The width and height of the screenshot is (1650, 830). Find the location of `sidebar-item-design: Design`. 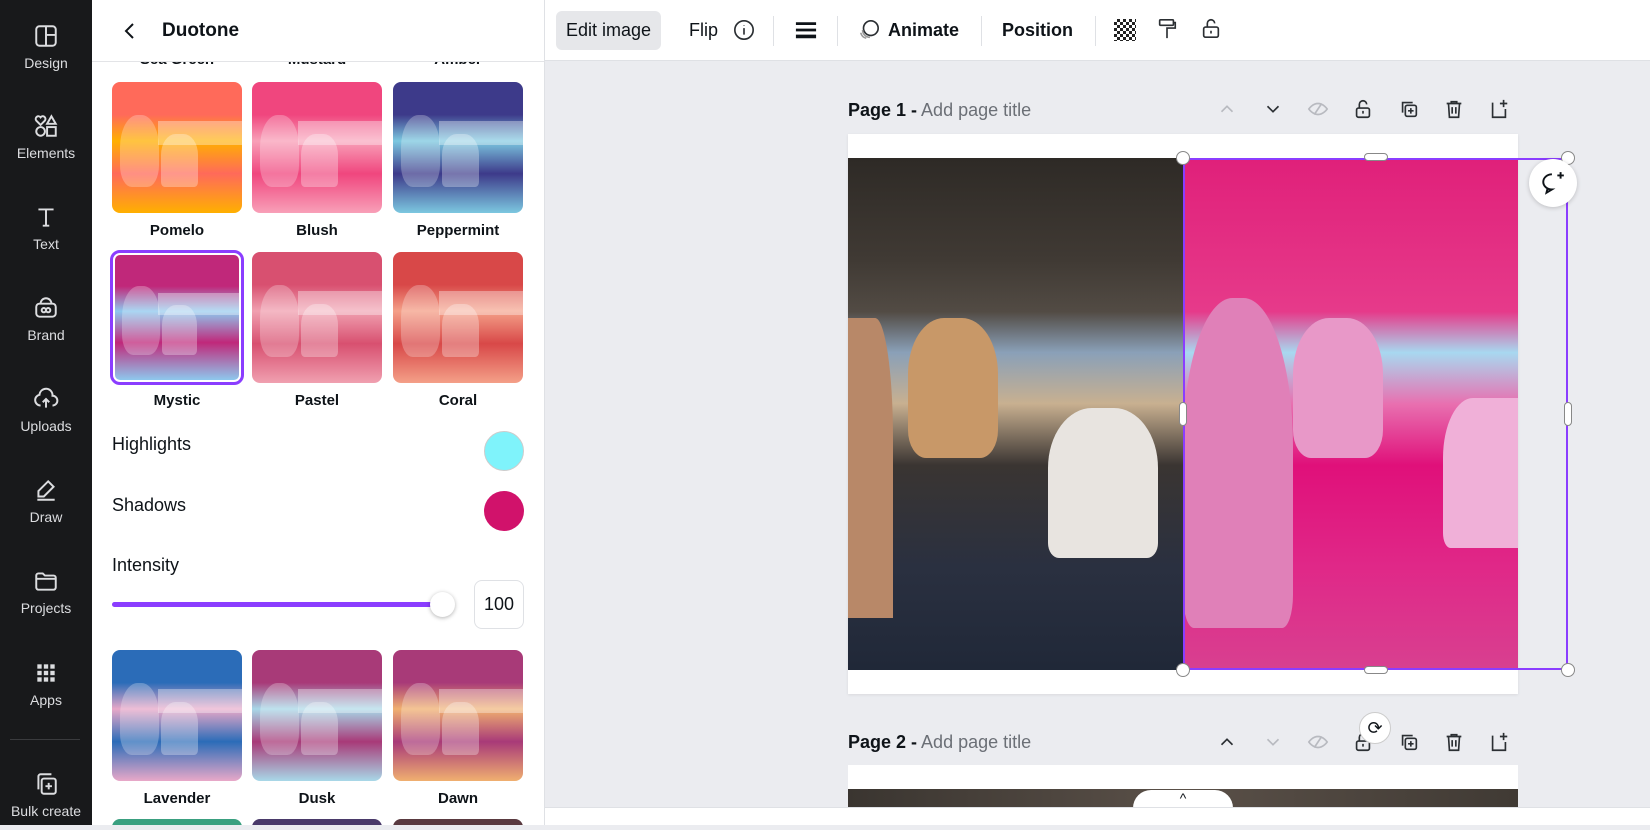

sidebar-item-design: Design is located at coordinates (46, 47).